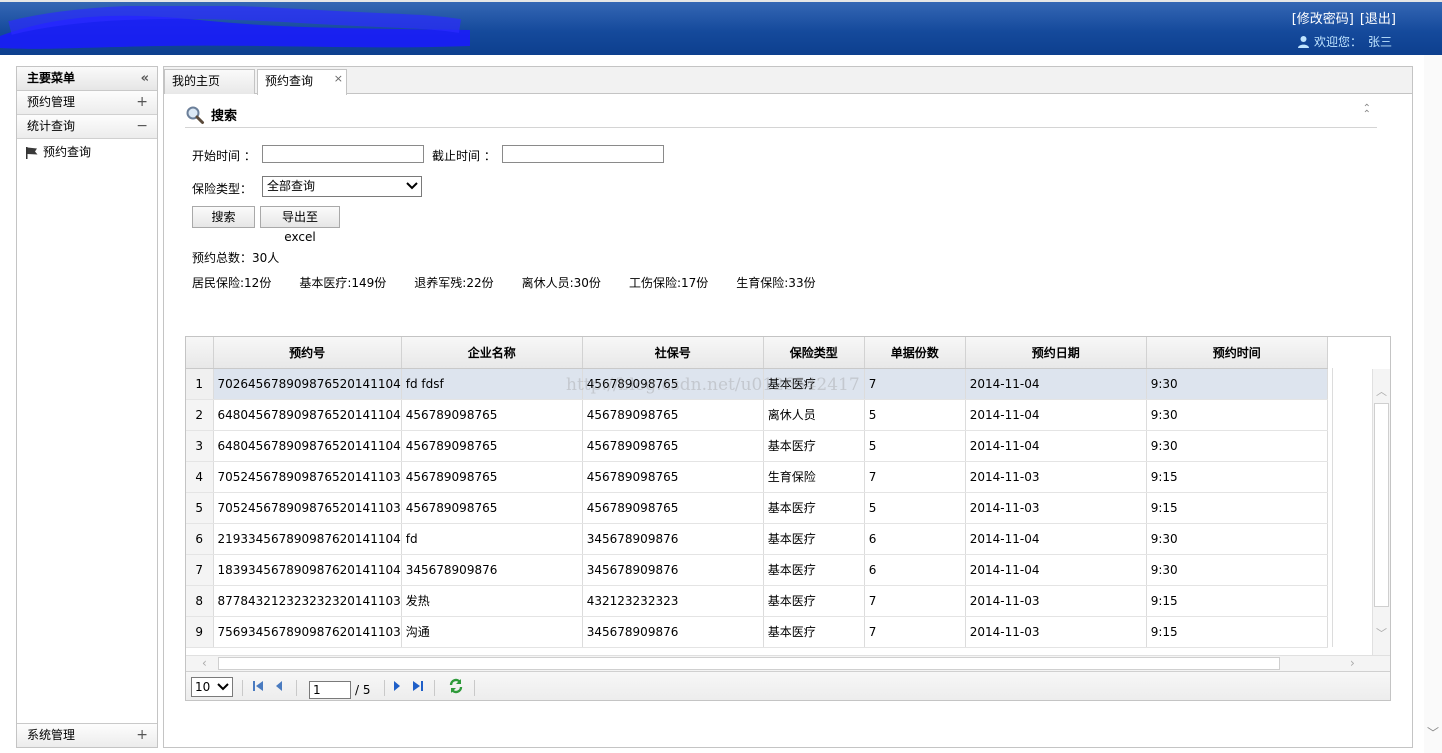  I want to click on table-cell: 离休人员, so click(814, 415).